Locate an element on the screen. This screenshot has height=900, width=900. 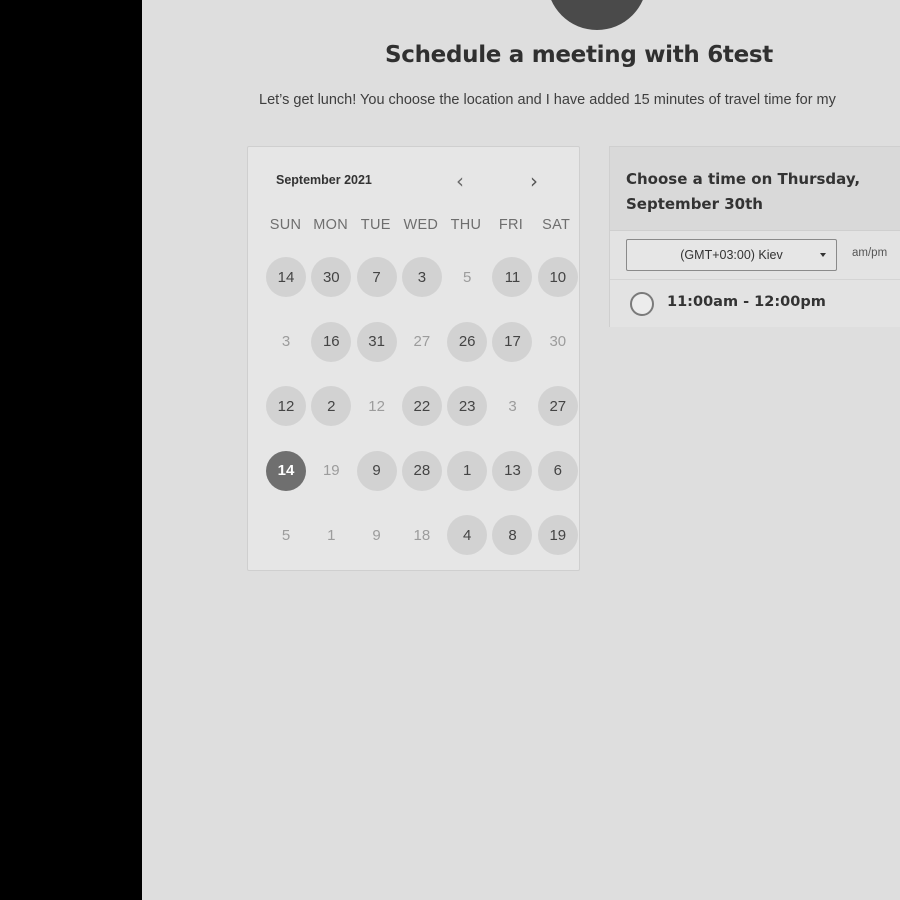
weekday-label: TUE is located at coordinates (375, 225).